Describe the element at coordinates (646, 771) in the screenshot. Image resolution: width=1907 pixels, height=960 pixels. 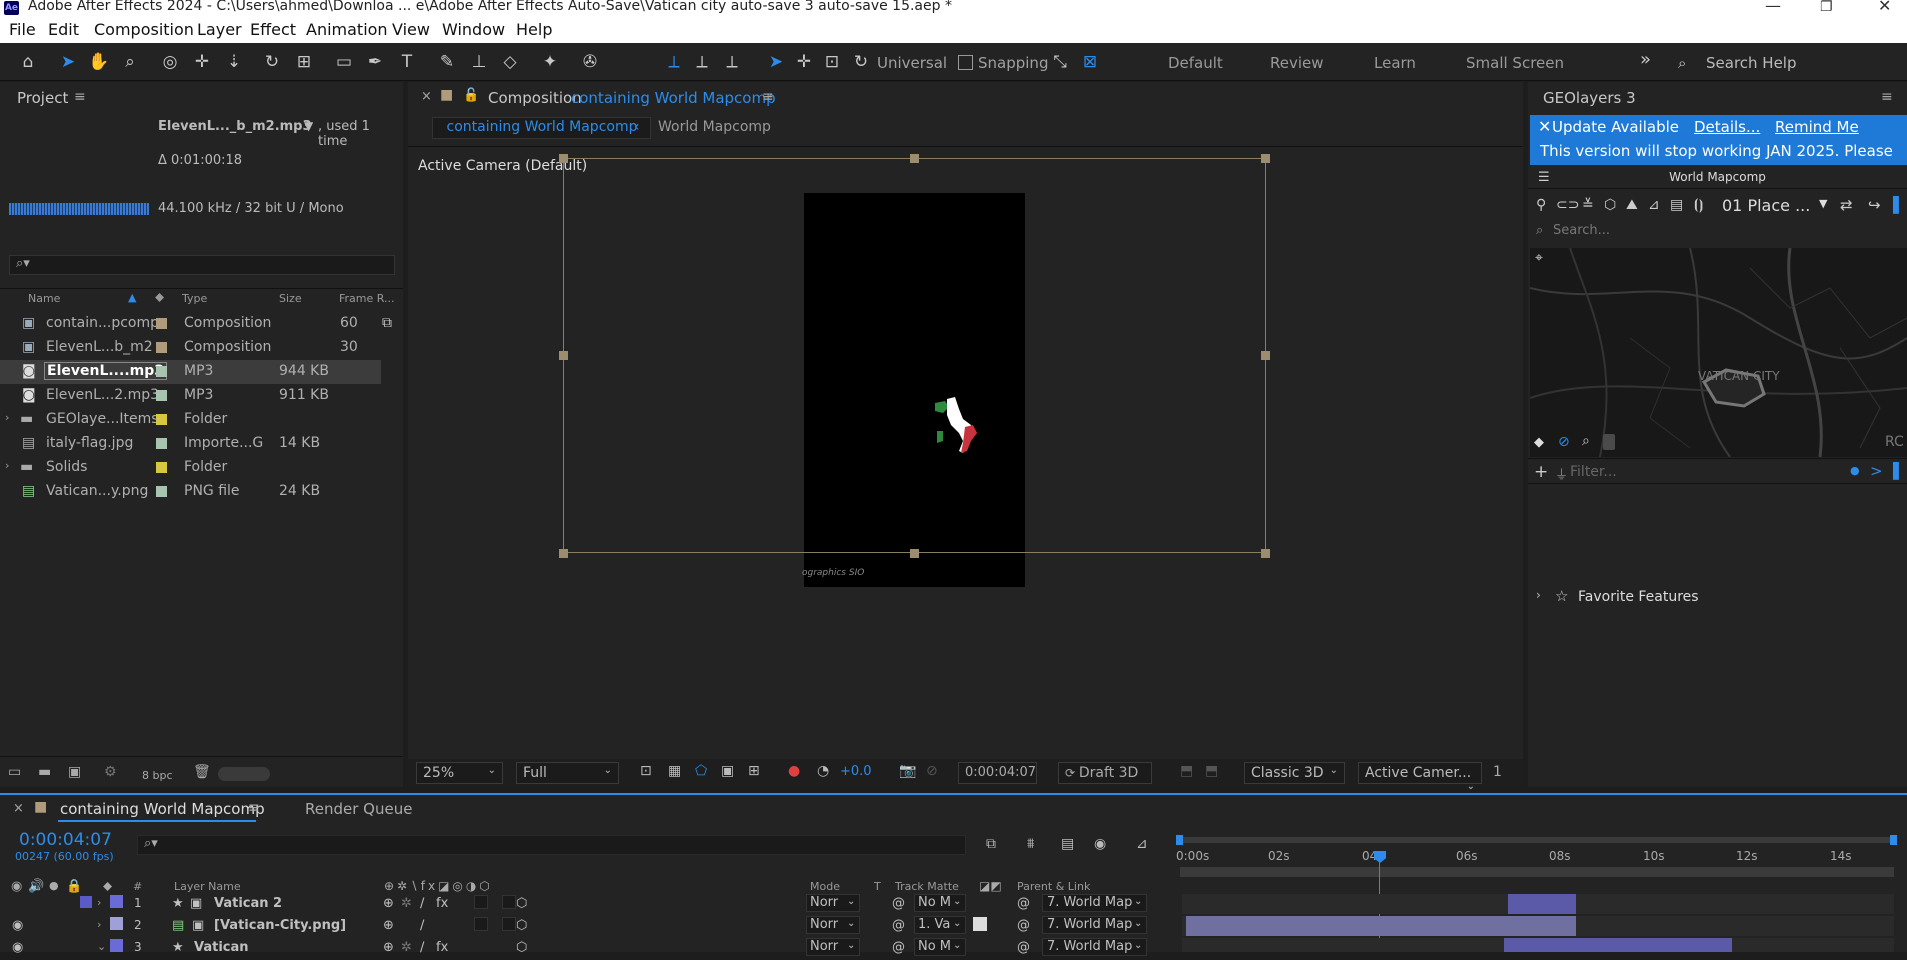
I see `fast-previews-icon: ⊡` at that location.